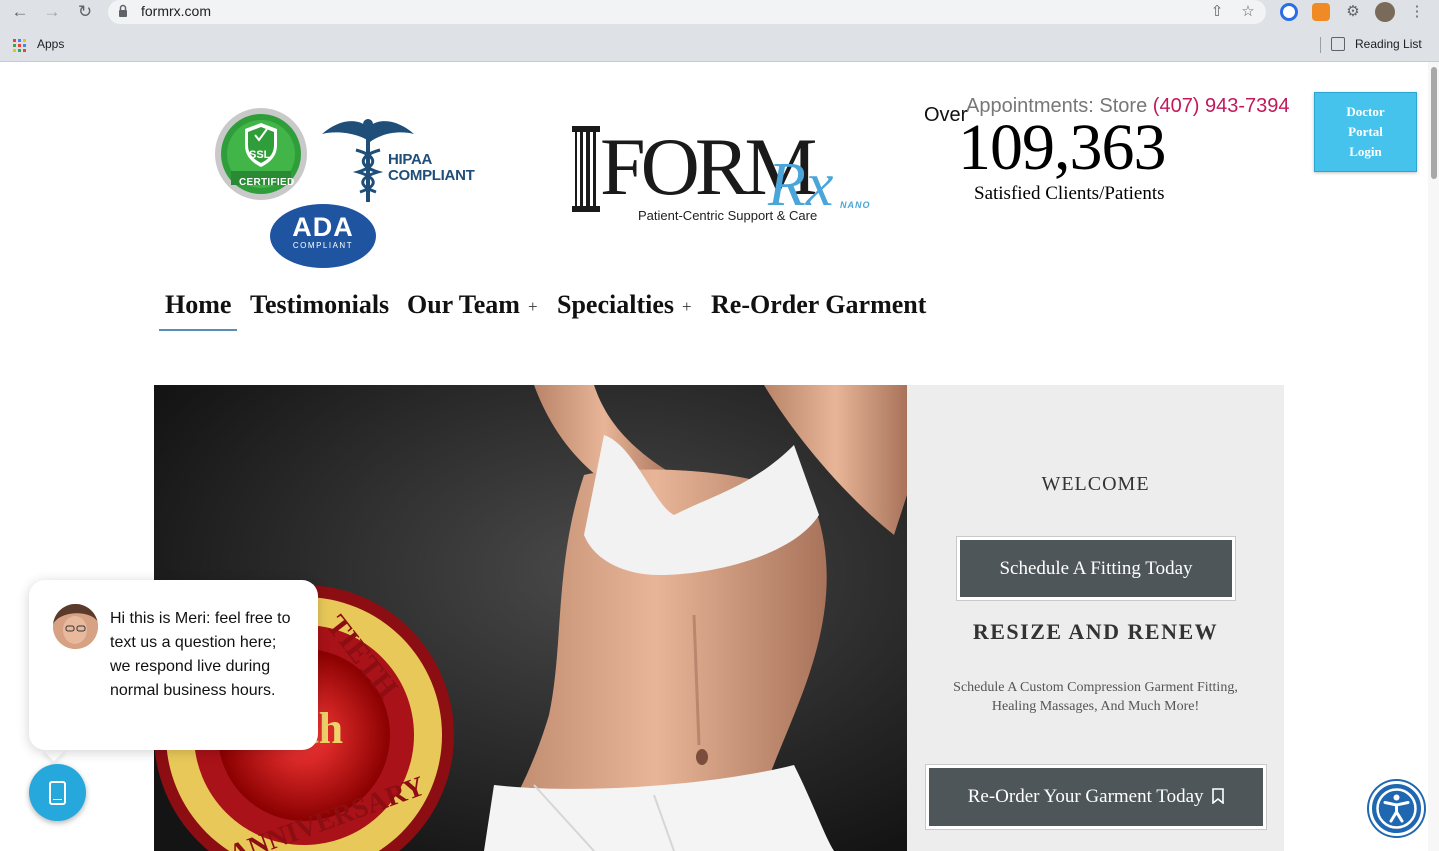  What do you see at coordinates (198, 330) in the screenshot?
I see `nav-active-underline` at bounding box center [198, 330].